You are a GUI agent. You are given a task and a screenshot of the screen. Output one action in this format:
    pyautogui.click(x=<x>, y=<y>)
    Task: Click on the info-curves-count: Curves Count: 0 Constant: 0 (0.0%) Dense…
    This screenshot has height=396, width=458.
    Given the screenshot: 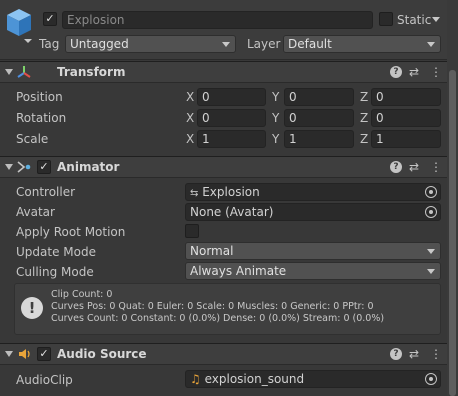 What is the action you would take?
    pyautogui.click(x=218, y=318)
    